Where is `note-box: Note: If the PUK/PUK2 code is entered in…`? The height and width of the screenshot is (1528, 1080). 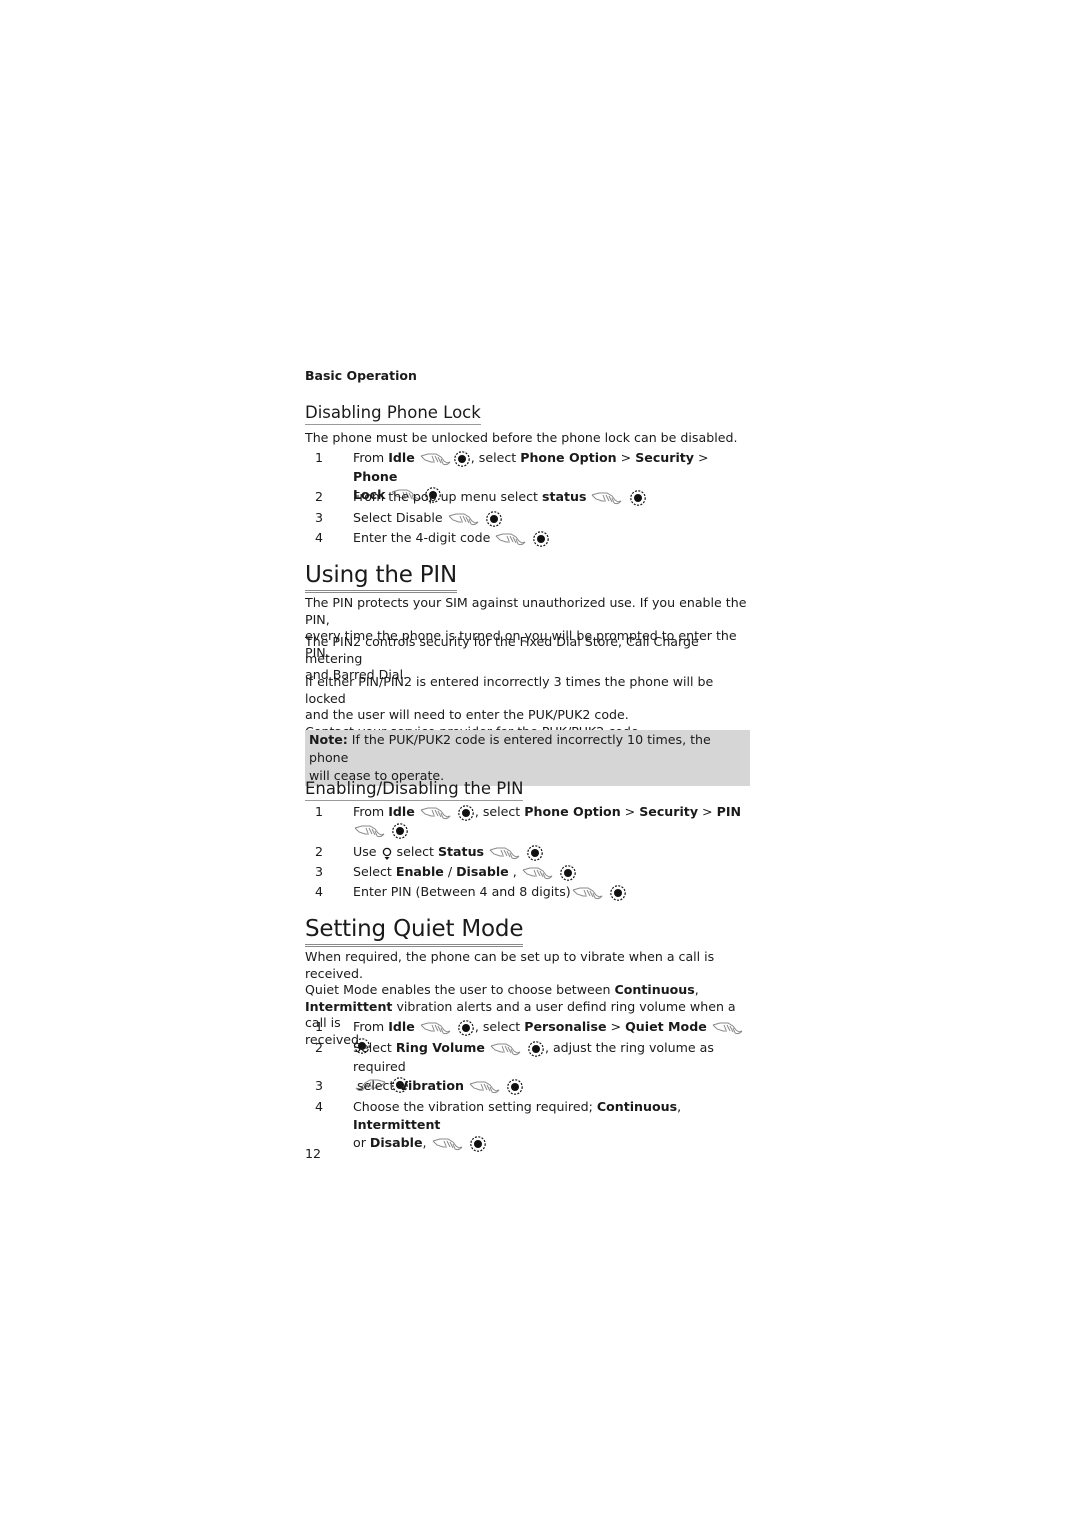 note-box: Note: If the PUK/PUK2 code is entered in… is located at coordinates (527, 758).